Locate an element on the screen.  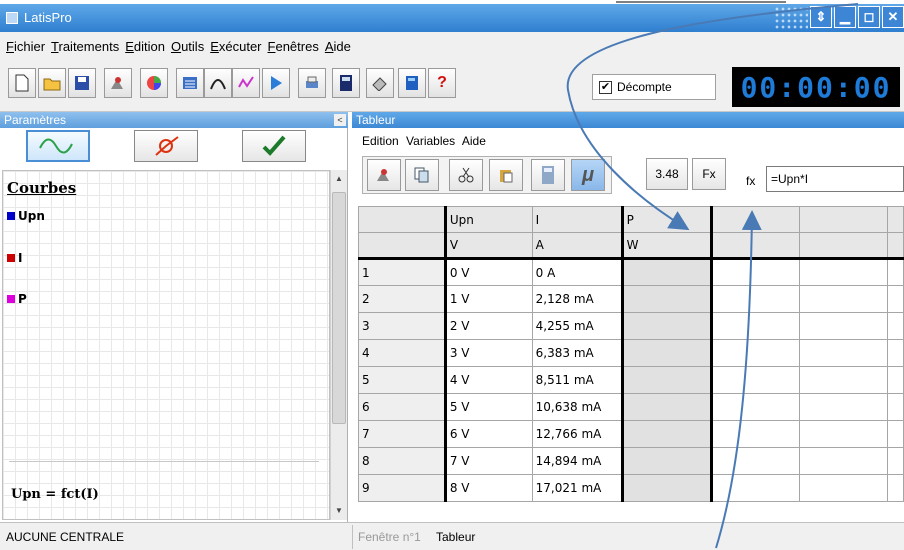
digits-button: 3.48 is located at coordinates (667, 174).